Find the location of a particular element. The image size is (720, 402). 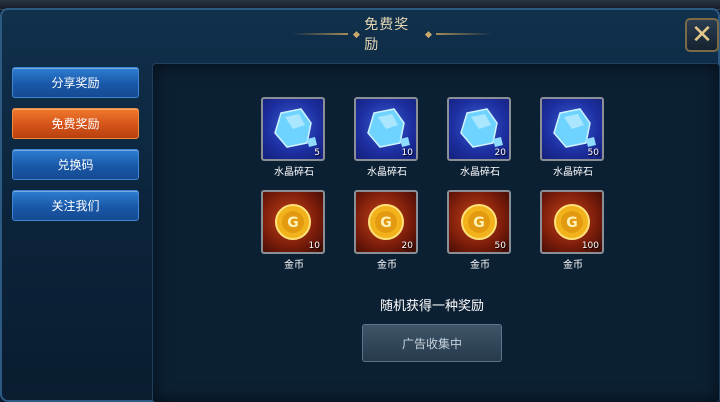

reward-item: 50 水晶碎石 is located at coordinates (573, 137).